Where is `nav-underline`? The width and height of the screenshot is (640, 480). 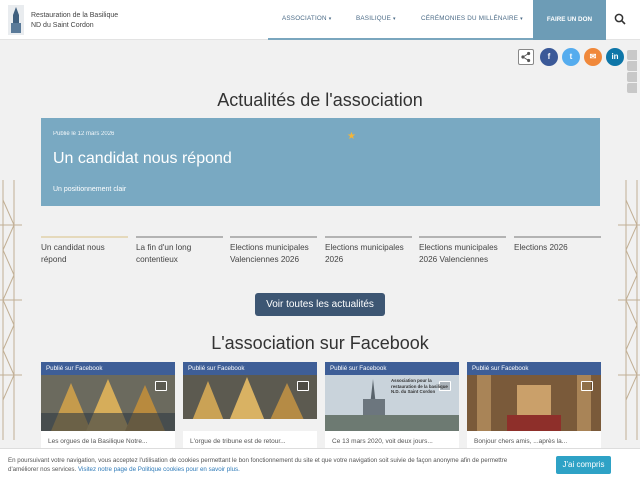
nav-underline is located at coordinates (400, 39).